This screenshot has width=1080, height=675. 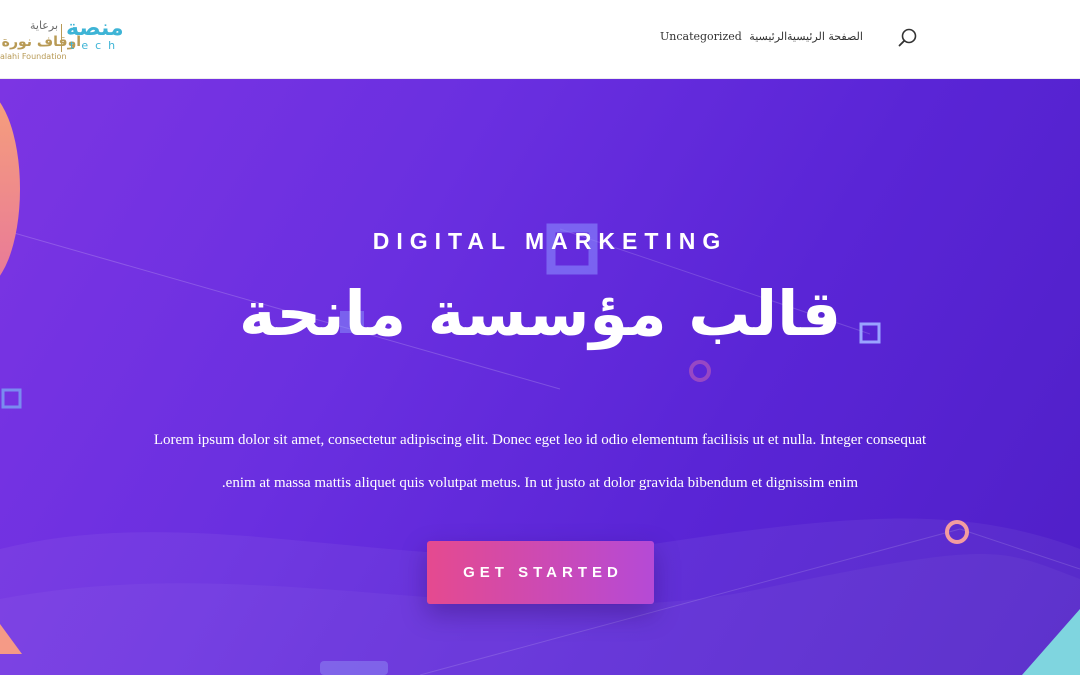 I want to click on get-started-button: GET STARTED, so click(x=540, y=572).